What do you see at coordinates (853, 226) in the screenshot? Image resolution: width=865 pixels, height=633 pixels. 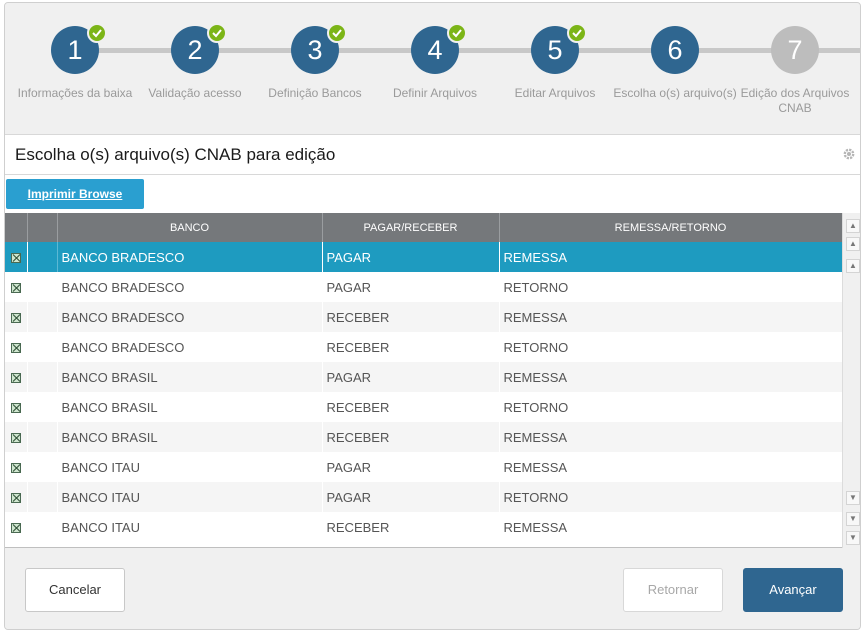 I see `scroll-up-icon: ▲` at bounding box center [853, 226].